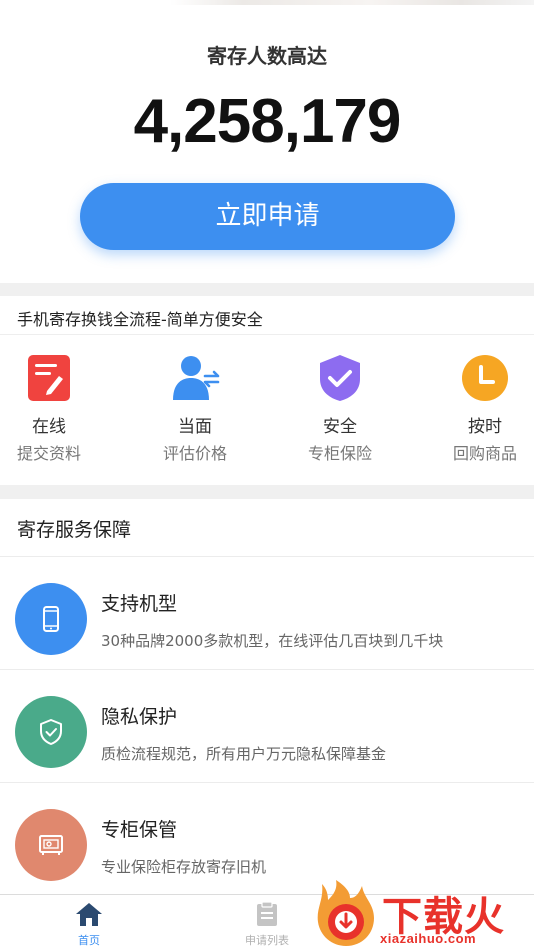 This screenshot has height=951, width=534. I want to click on step-title: 按时, so click(485, 427).